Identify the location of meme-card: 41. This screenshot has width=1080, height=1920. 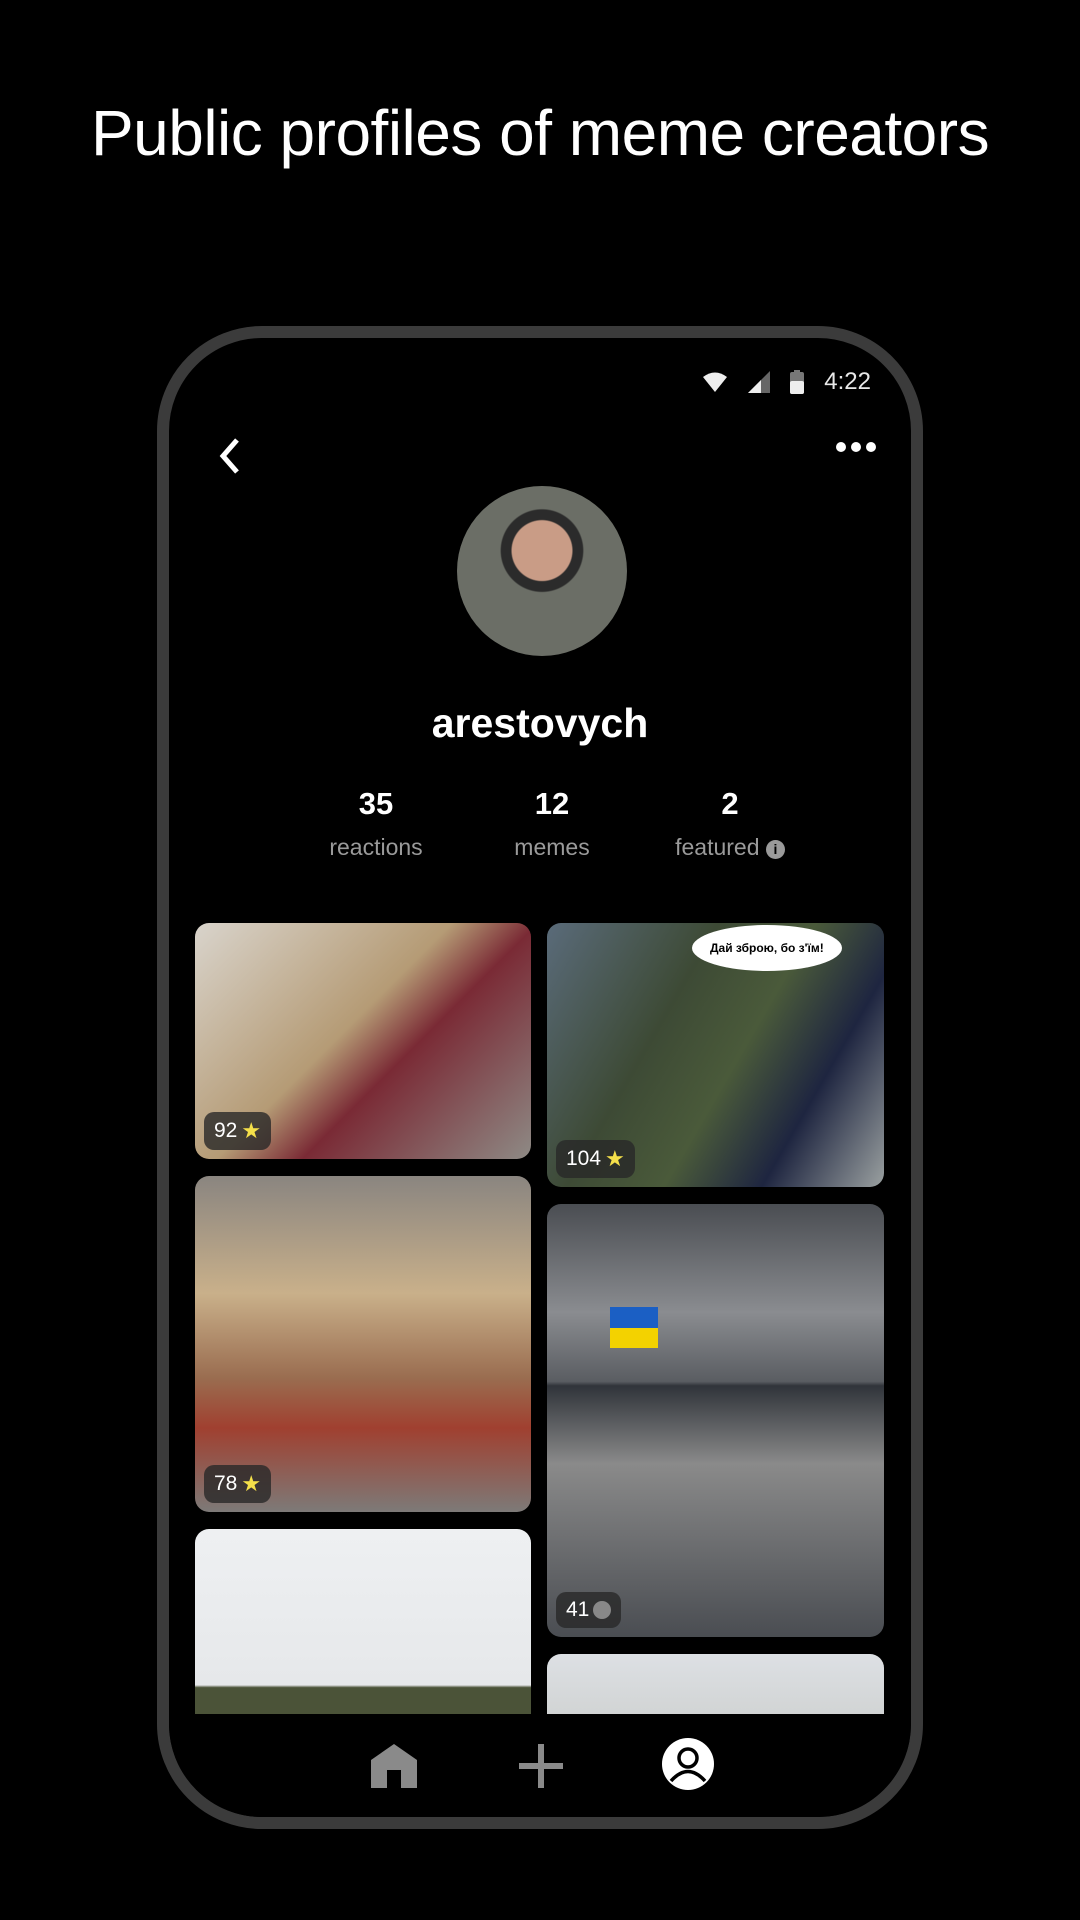
(715, 1420).